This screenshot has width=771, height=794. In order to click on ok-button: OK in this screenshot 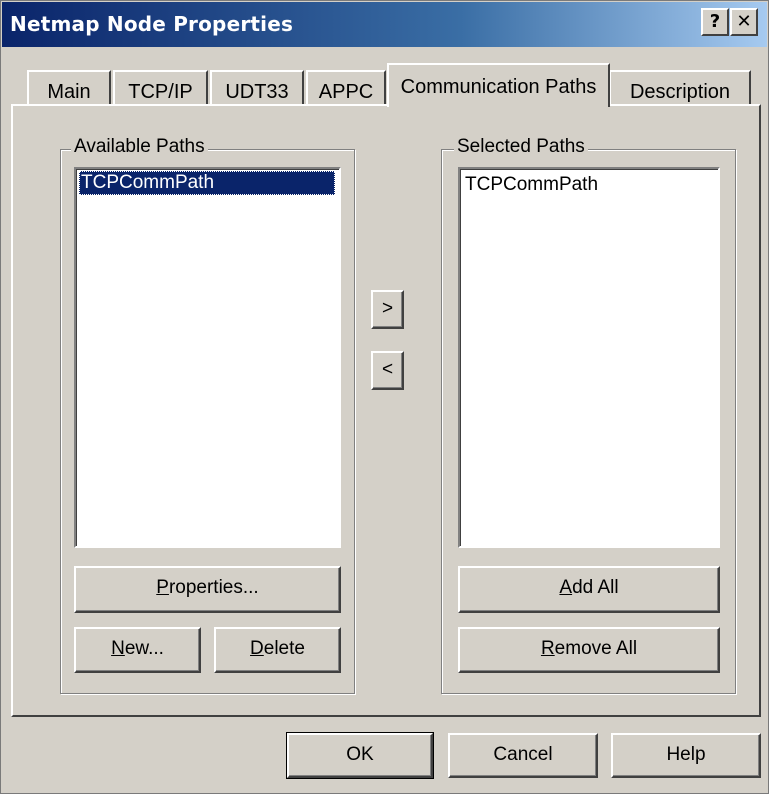, I will do `click(360, 755)`.